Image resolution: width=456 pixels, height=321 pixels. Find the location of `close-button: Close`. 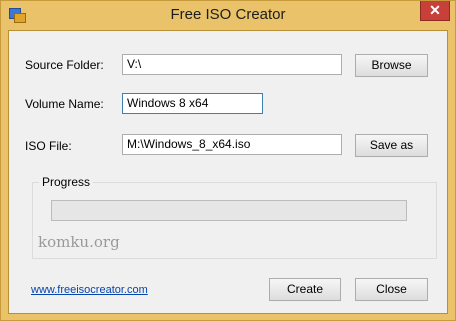

close-button: Close is located at coordinates (391, 289).